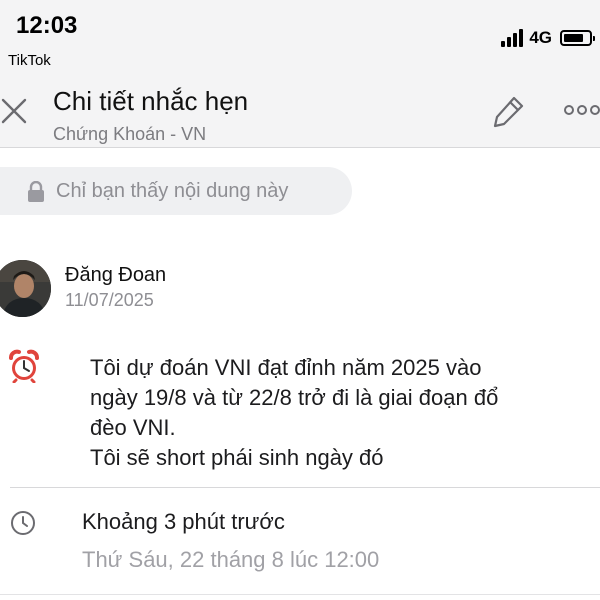  Describe the element at coordinates (23, 523) in the screenshot. I see `clock-icon` at that location.